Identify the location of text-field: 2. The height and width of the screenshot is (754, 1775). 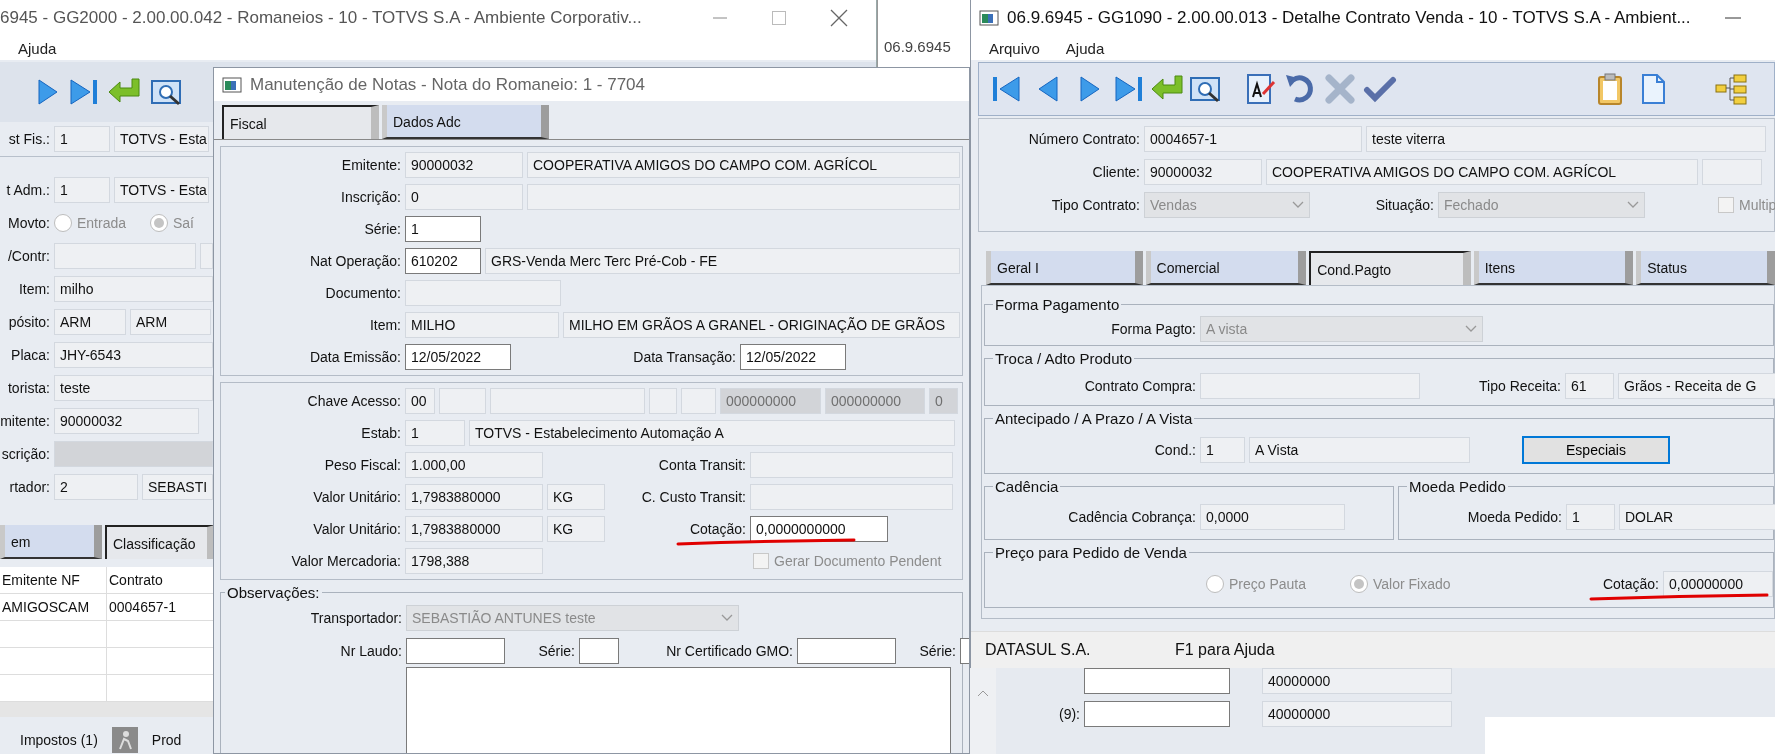
(96, 486).